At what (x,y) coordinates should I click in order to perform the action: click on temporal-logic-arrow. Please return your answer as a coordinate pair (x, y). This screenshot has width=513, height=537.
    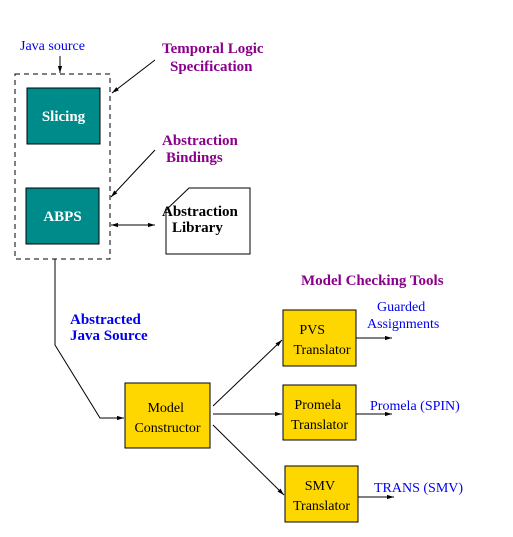
    Looking at the image, I should click on (133, 76).